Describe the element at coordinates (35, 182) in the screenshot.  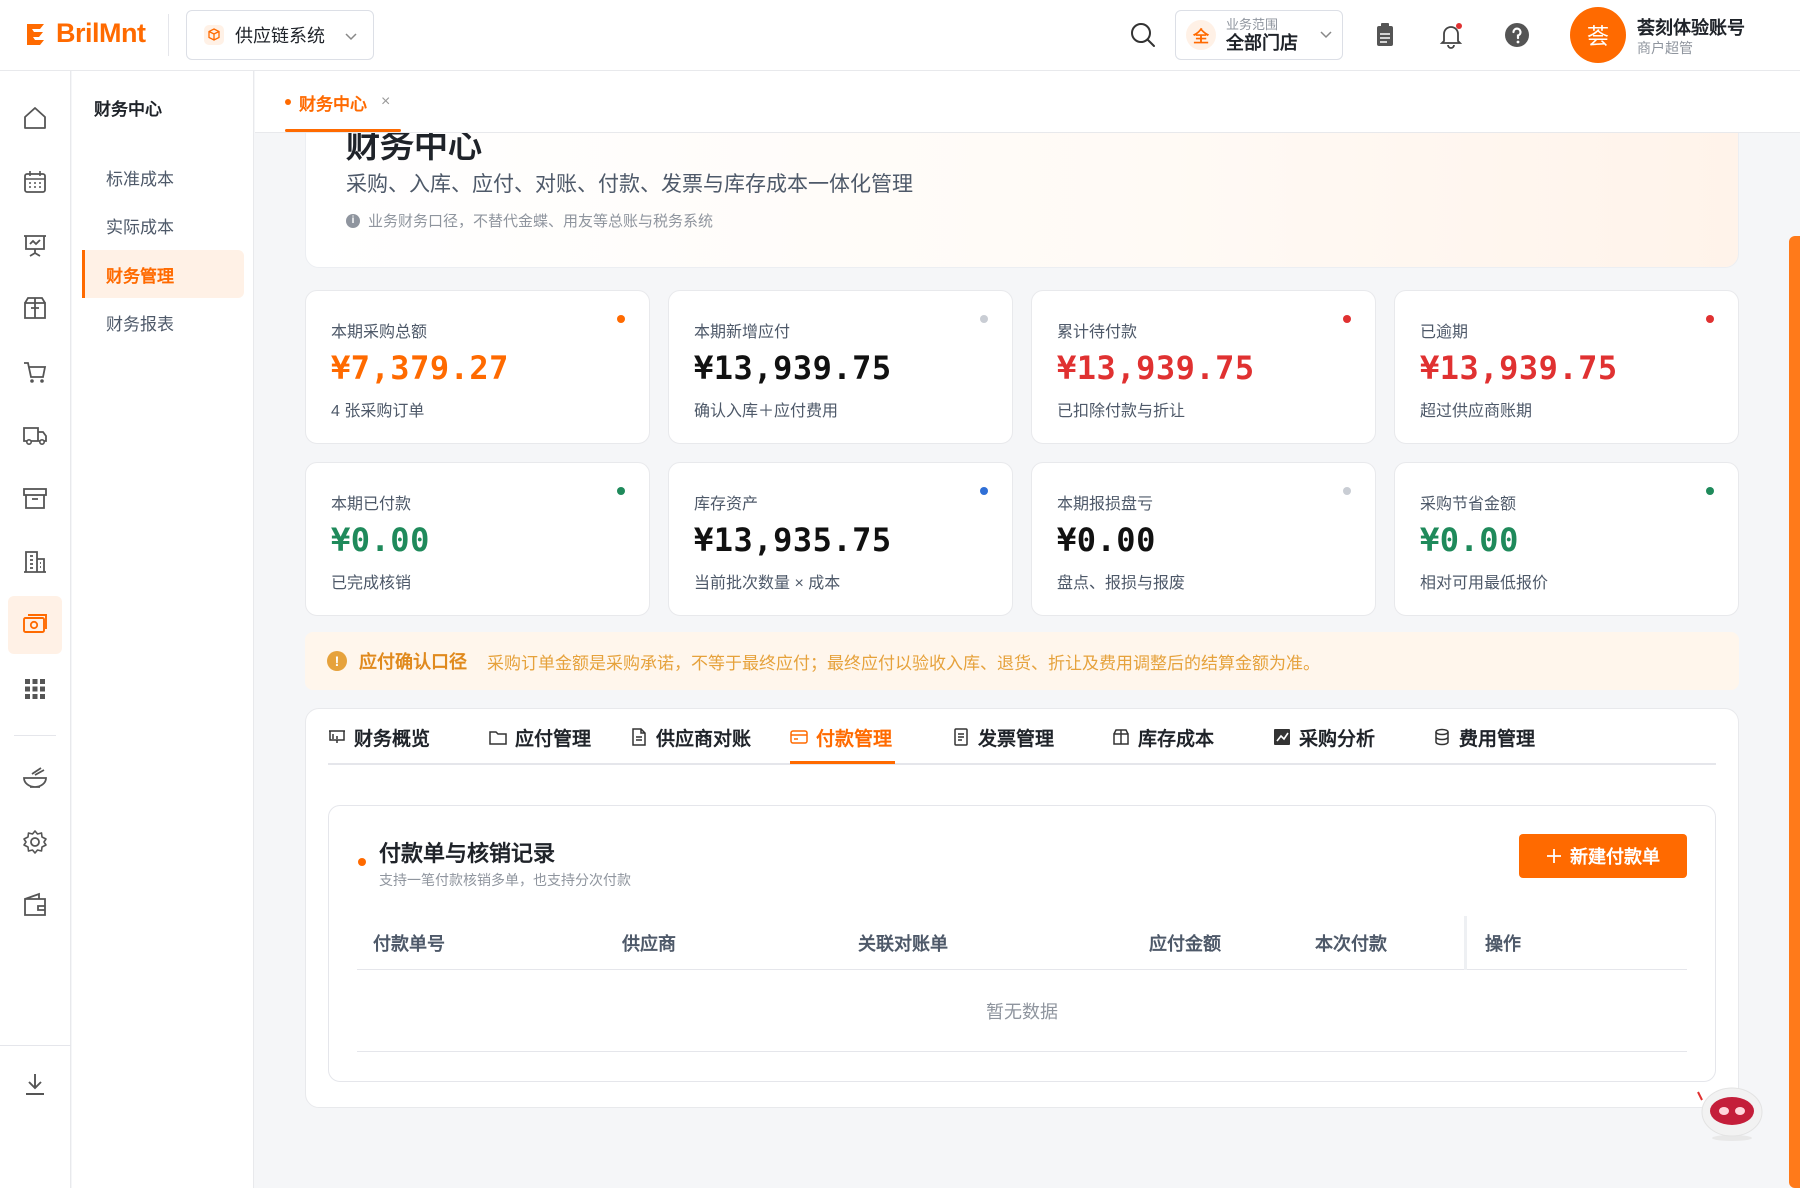
I see `rail-item-calendar` at that location.